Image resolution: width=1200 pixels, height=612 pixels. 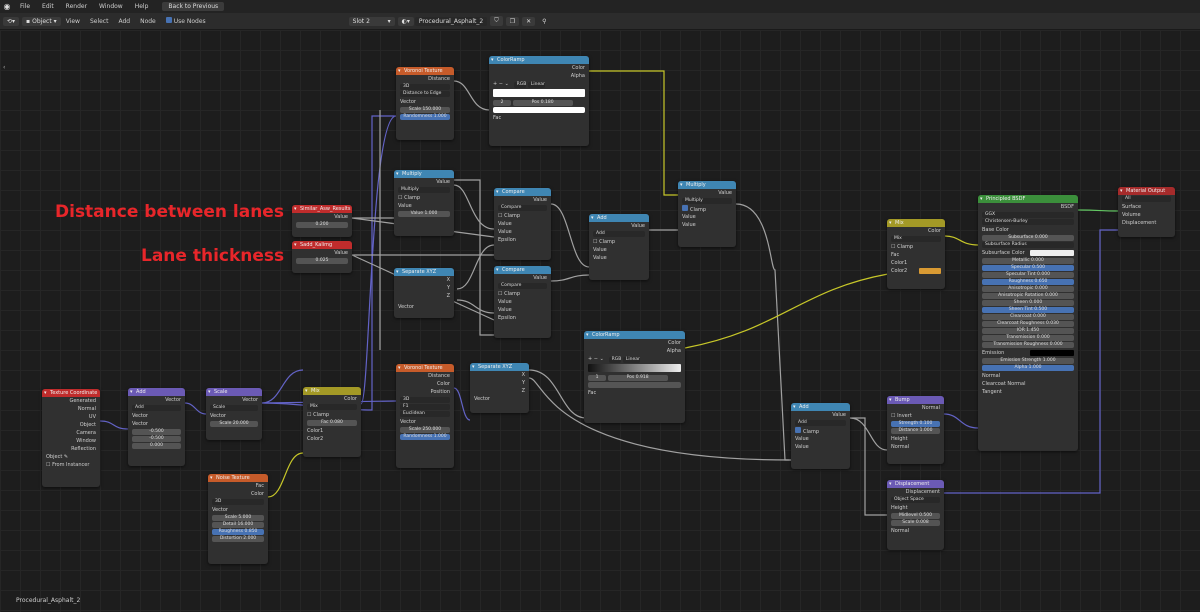 What do you see at coordinates (111, 6) in the screenshot?
I see `menu-window: Window` at bounding box center [111, 6].